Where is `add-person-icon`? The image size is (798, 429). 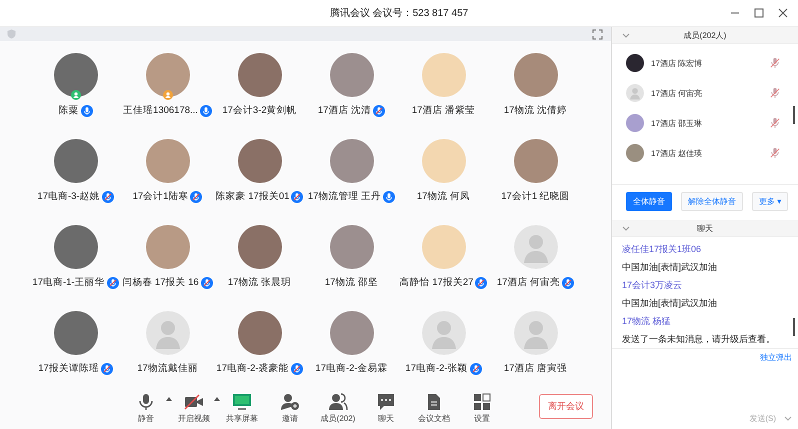
add-person-icon is located at coordinates (290, 401).